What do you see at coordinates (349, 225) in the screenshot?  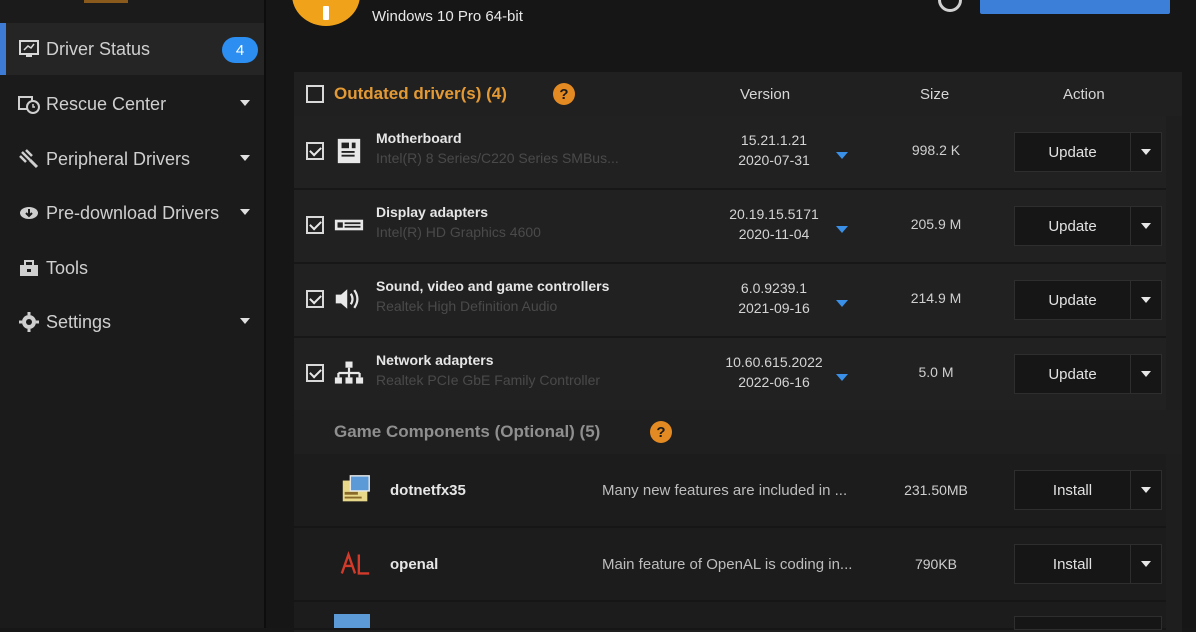 I see `display-card-icon` at bounding box center [349, 225].